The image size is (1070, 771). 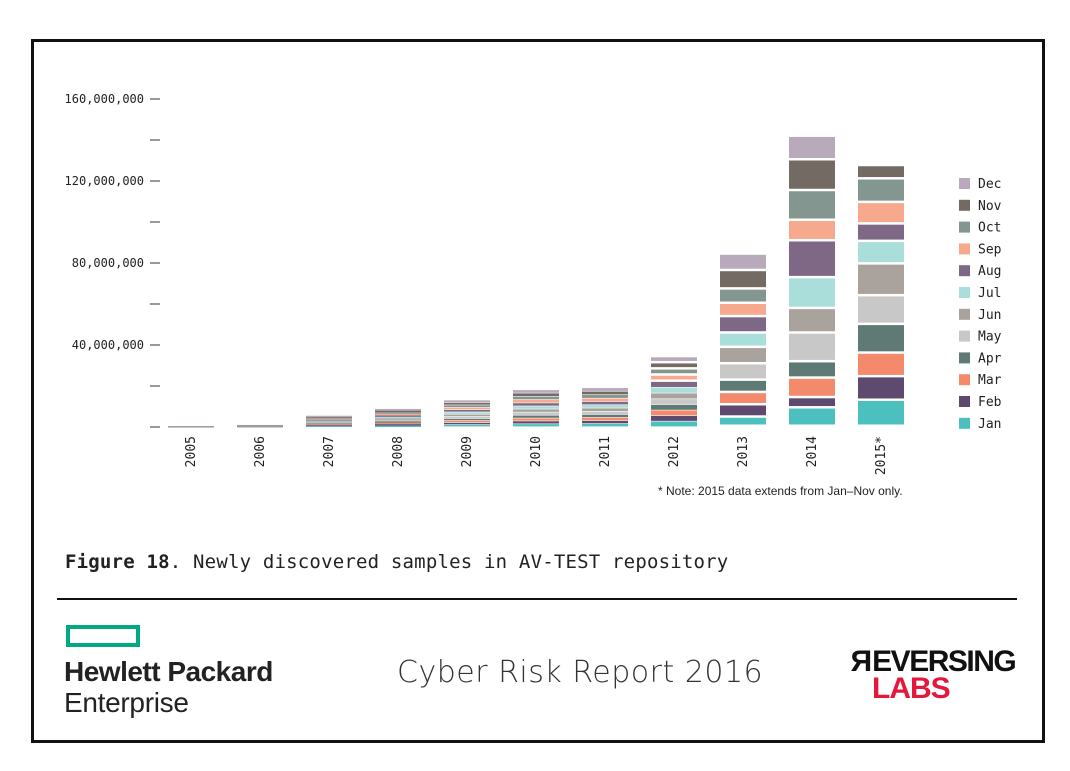 I want to click on bar-stack-2005, so click(x=191, y=426).